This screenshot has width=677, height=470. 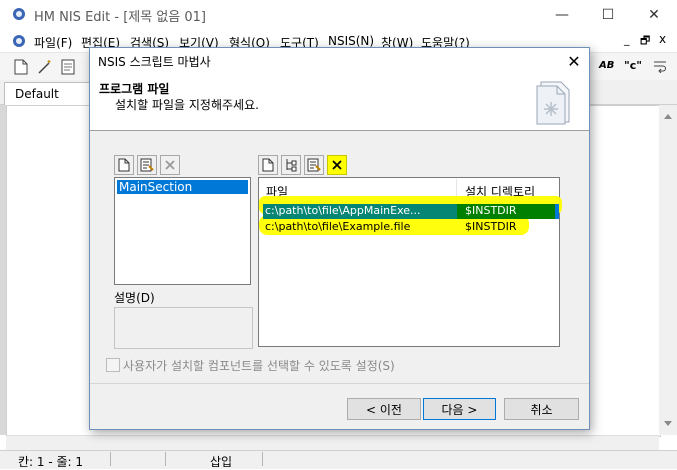 I want to click on toolbar-ab-button: AB, so click(x=606, y=65).